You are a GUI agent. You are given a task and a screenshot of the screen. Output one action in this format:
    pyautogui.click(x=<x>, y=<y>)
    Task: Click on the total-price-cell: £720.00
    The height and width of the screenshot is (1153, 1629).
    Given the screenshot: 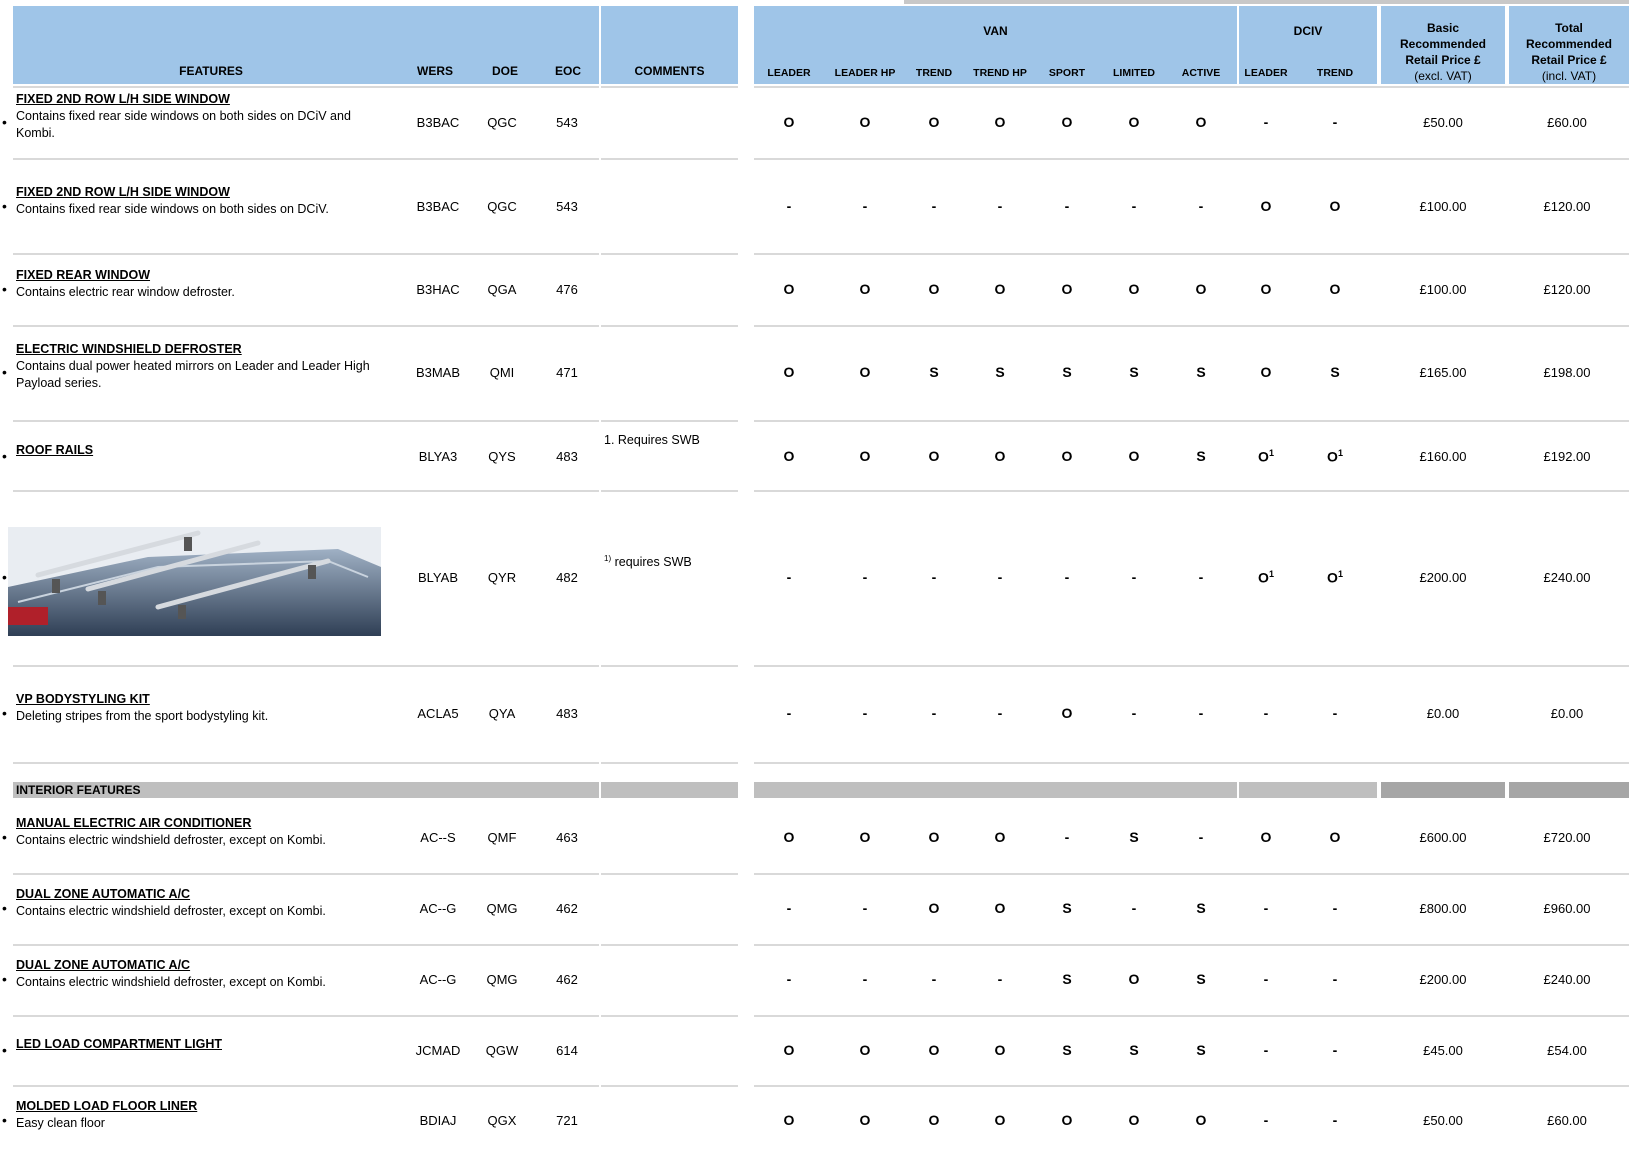 What is the action you would take?
    pyautogui.click(x=1567, y=837)
    